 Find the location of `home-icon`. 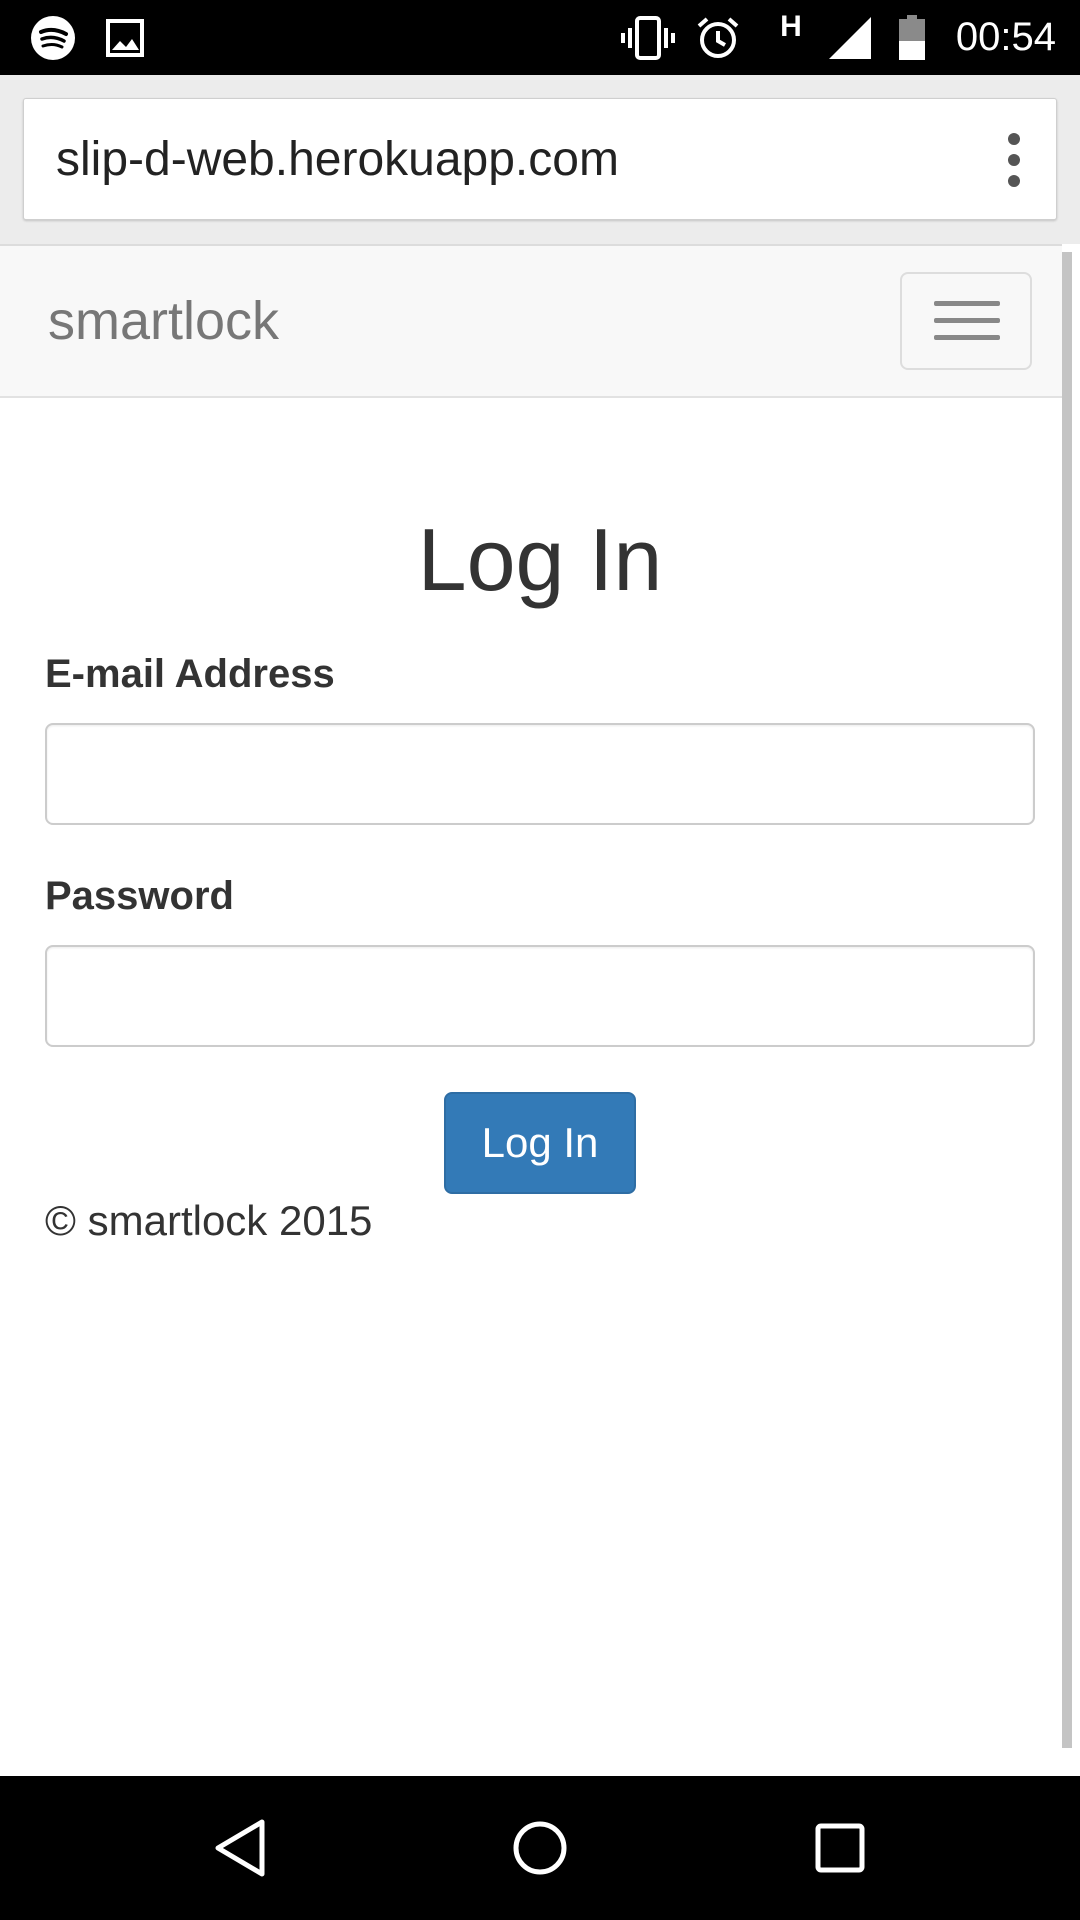

home-icon is located at coordinates (540, 1848).